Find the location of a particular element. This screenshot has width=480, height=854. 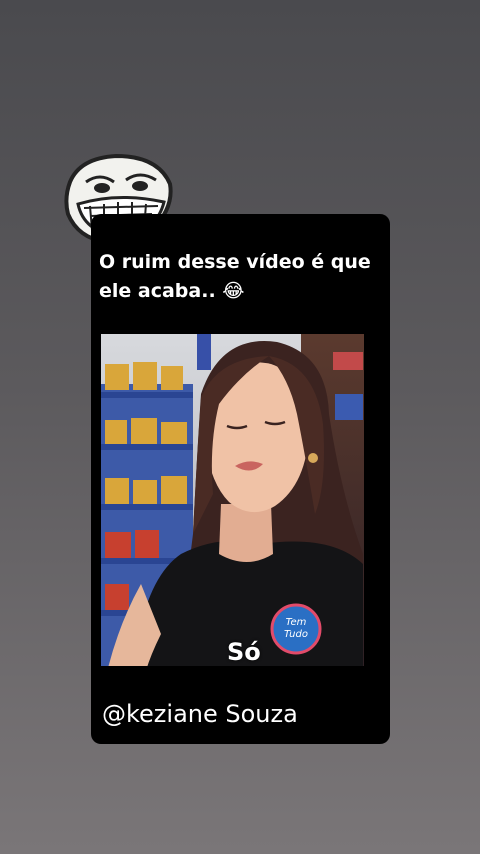

video-letterbox is located at coordinates (232, 683).